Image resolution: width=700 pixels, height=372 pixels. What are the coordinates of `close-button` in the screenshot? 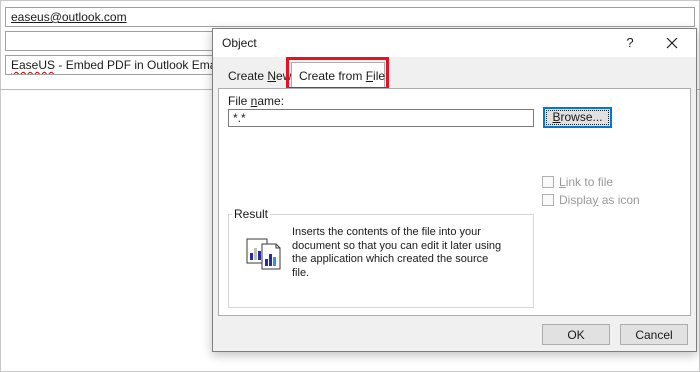 It's located at (672, 43).